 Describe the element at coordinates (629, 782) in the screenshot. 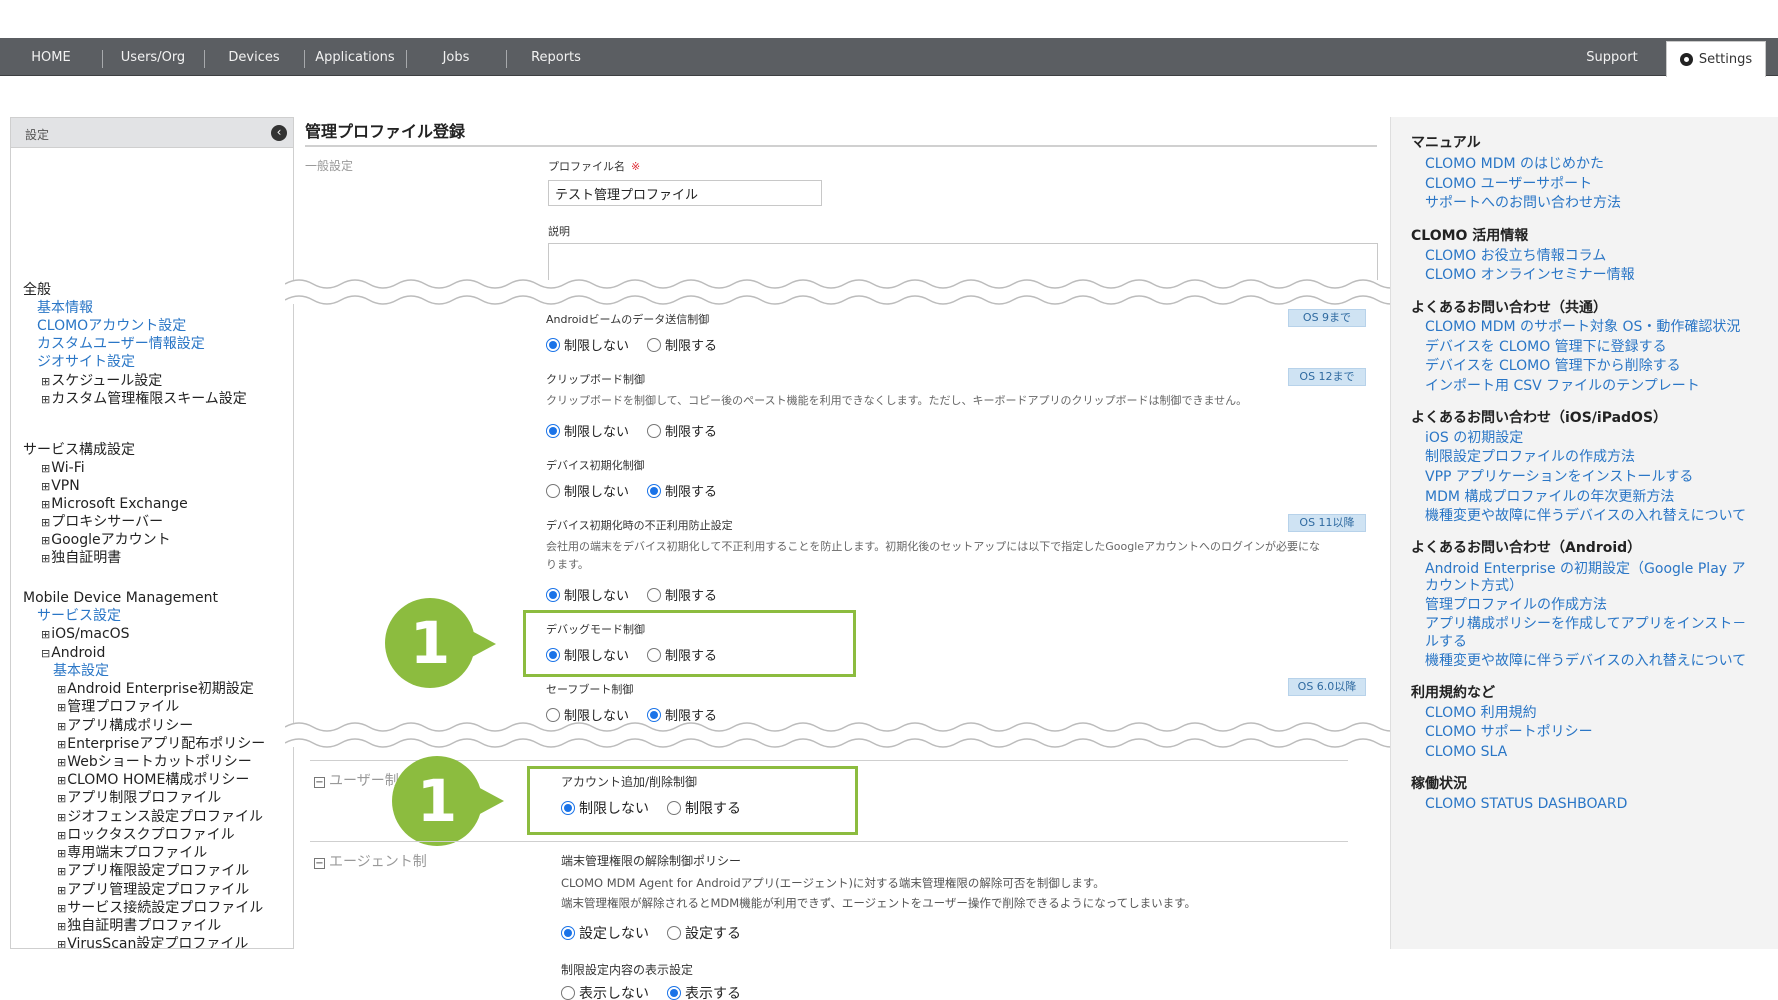

I see `setting-label-account-control: アカウント追加/削除制御` at that location.